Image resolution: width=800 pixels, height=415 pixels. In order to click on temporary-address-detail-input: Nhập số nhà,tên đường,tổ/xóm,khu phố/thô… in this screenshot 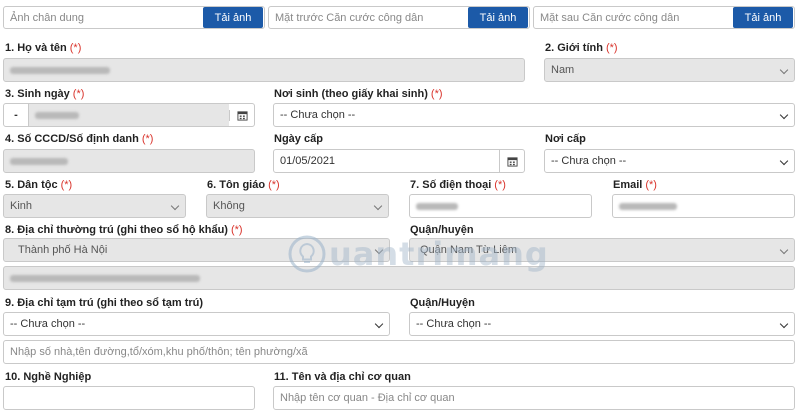, I will do `click(399, 352)`.